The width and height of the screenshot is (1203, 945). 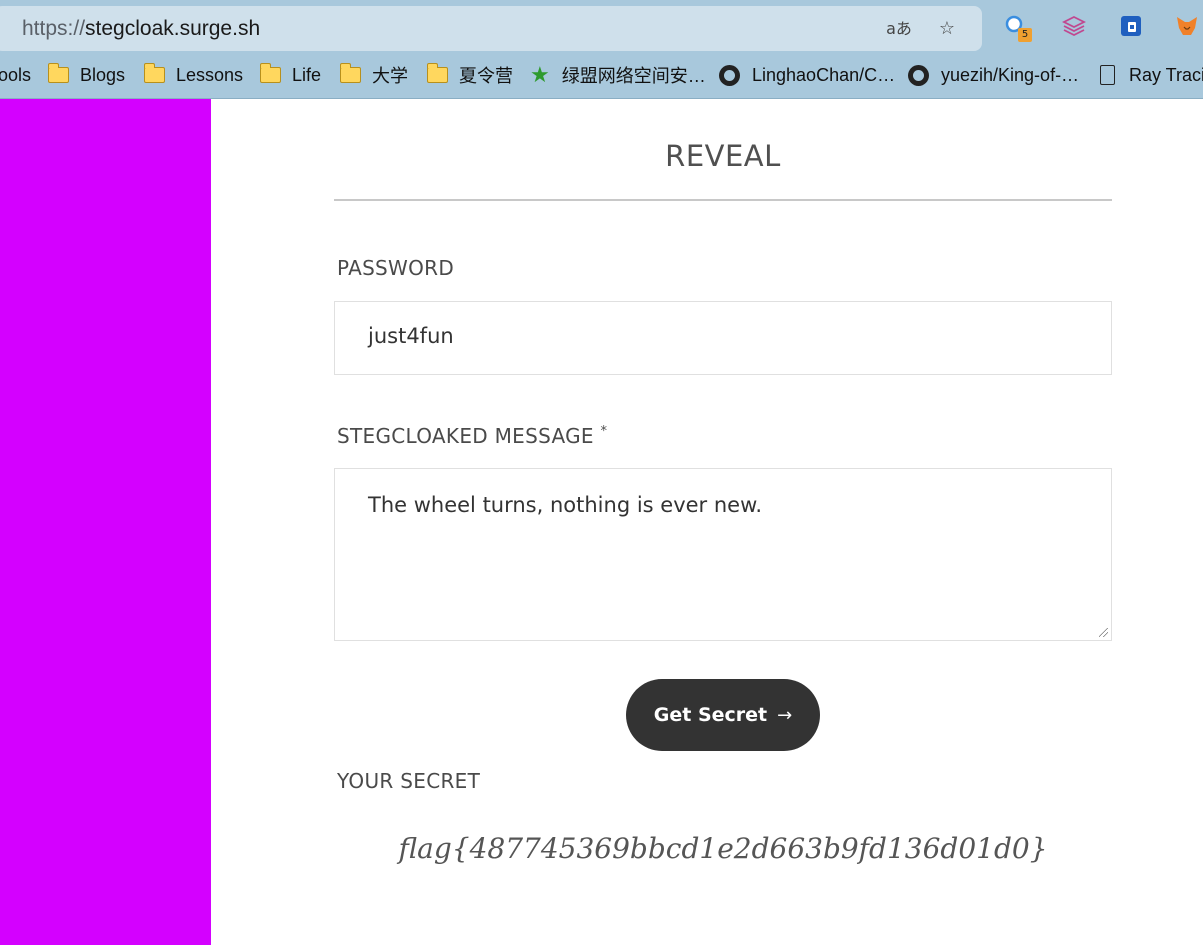 What do you see at coordinates (565, 505) in the screenshot?
I see `message-value: The wheel turns, nothing is ever new.` at bounding box center [565, 505].